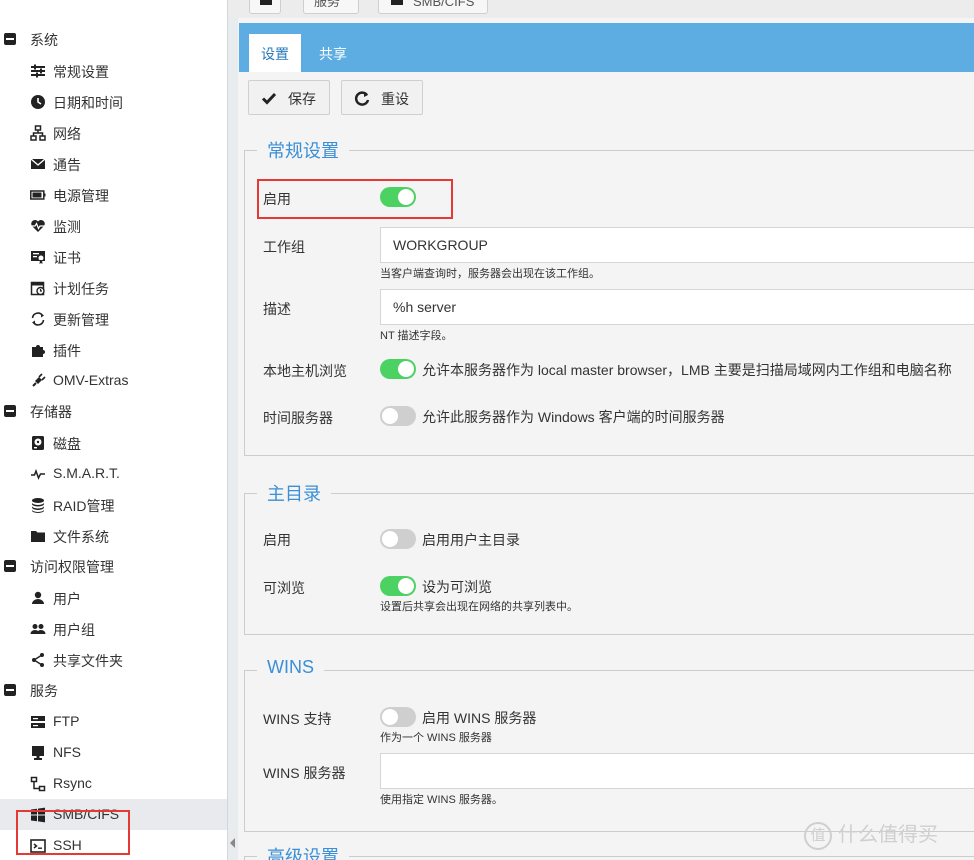  Describe the element at coordinates (88, 103) in the screenshot. I see `sidebar-item-label: 日期和时间` at that location.